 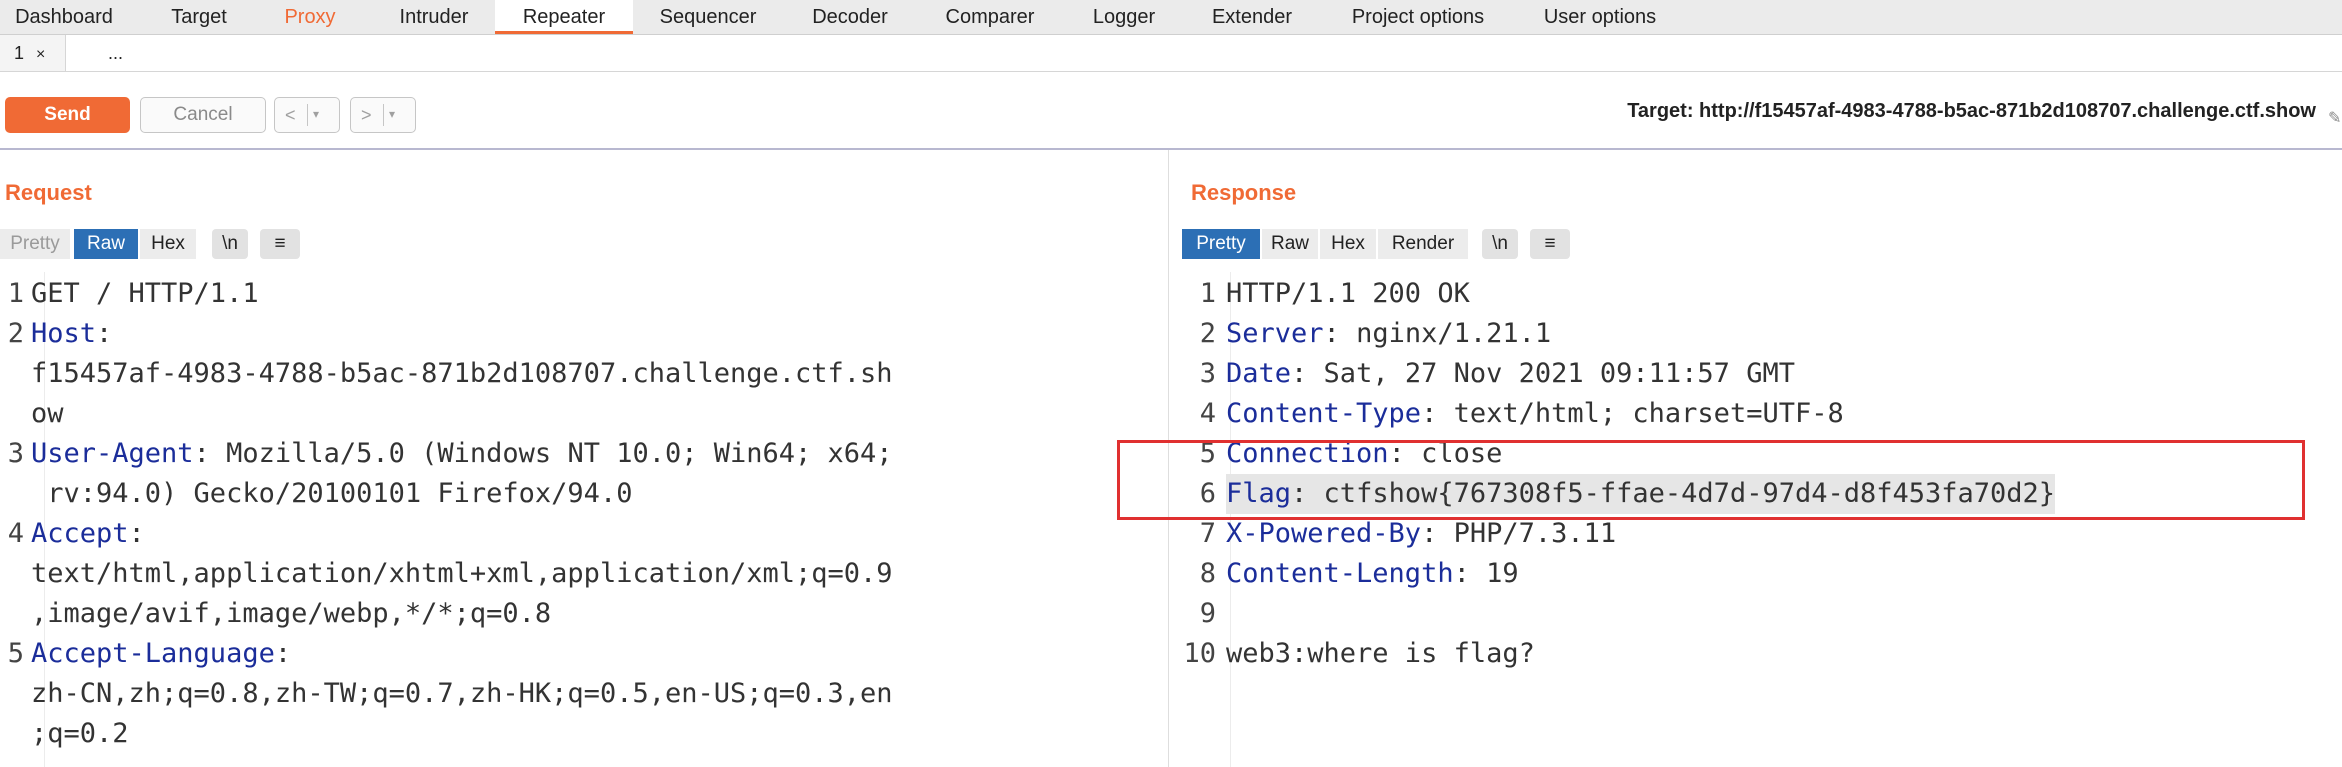 I want to click on divider, so click(x=307, y=115).